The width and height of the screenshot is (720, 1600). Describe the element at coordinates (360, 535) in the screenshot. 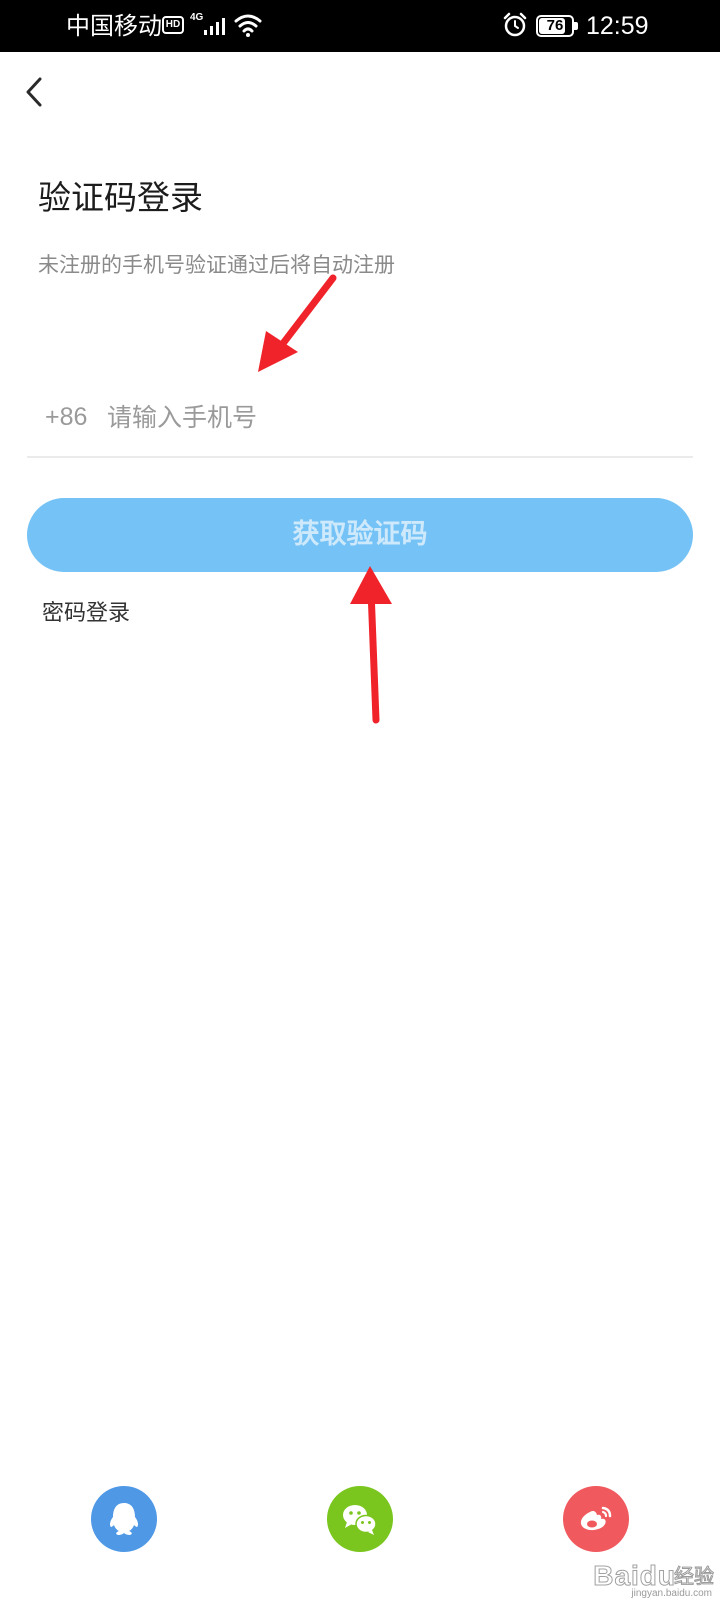

I see `get-code-button: 获取验证码` at that location.